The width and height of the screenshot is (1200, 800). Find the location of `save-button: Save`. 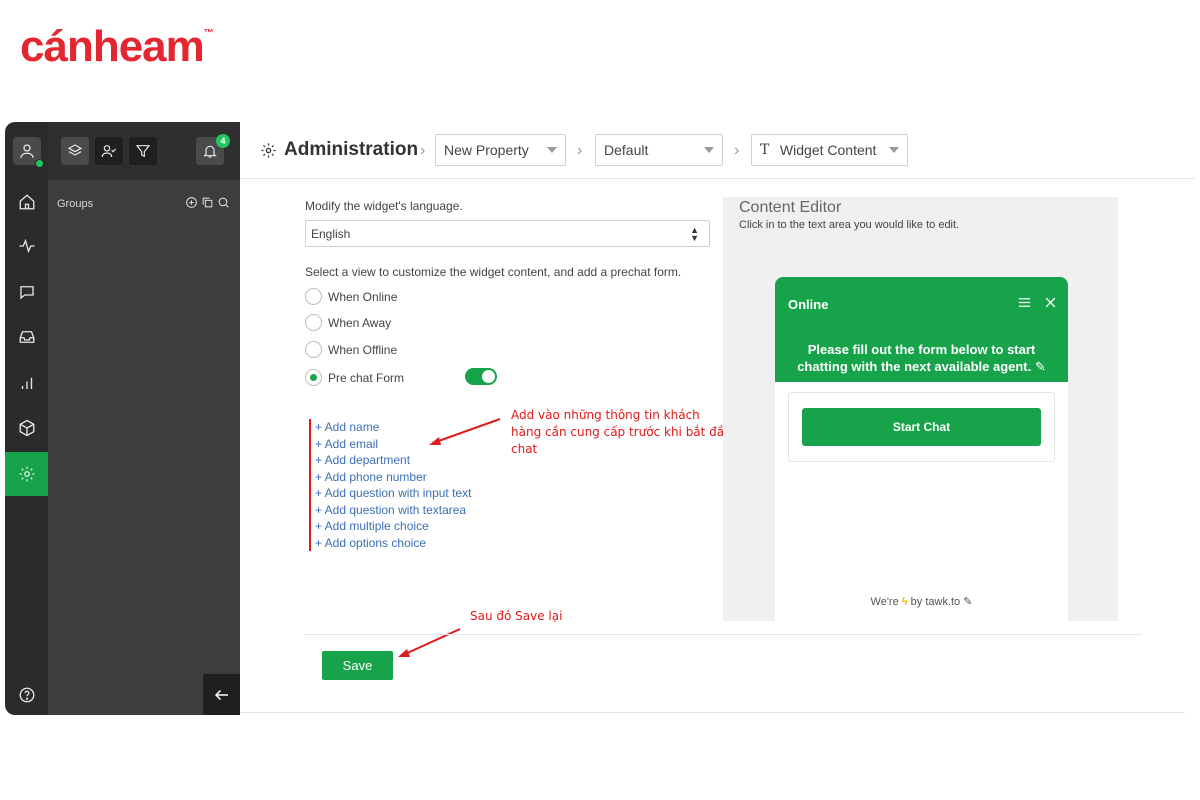

save-button: Save is located at coordinates (357, 665).